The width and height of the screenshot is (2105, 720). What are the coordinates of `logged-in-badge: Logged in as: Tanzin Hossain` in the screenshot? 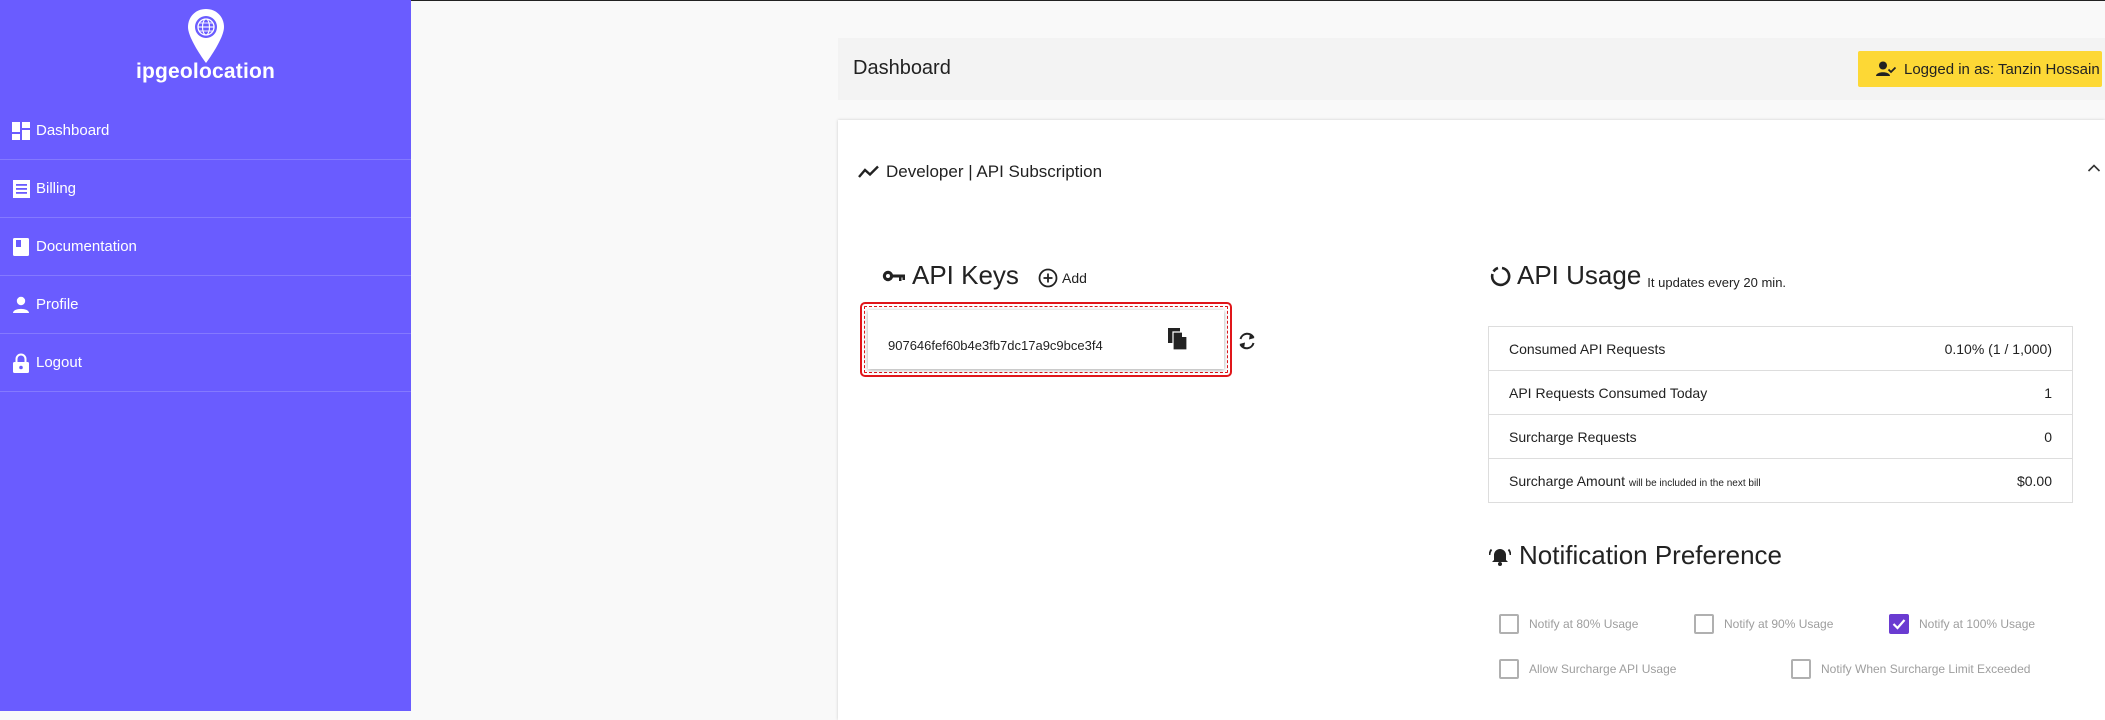 It's located at (1980, 69).